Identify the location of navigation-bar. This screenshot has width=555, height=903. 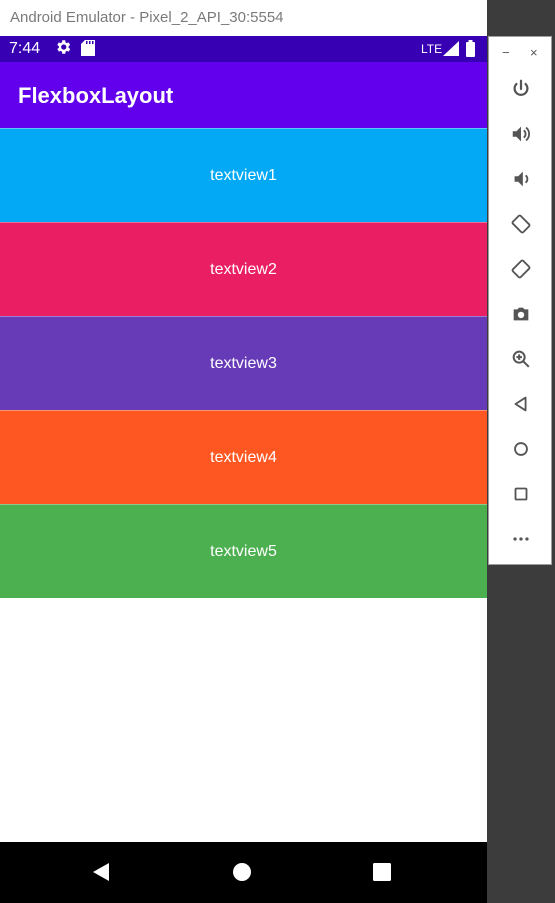
(243, 872).